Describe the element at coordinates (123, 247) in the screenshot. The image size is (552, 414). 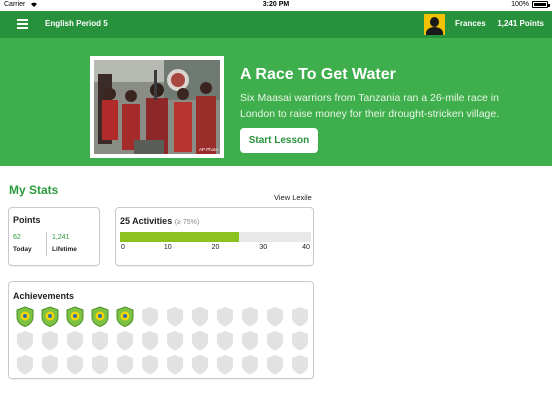
I see `progress-tick-label: 0` at that location.